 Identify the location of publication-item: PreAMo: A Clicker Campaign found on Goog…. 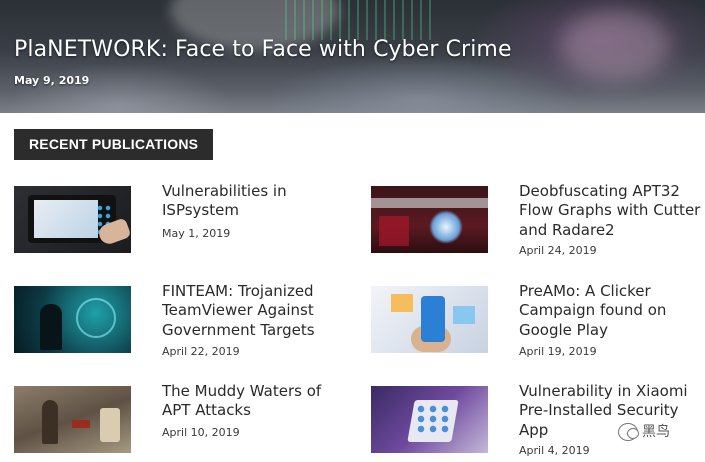
(538, 320).